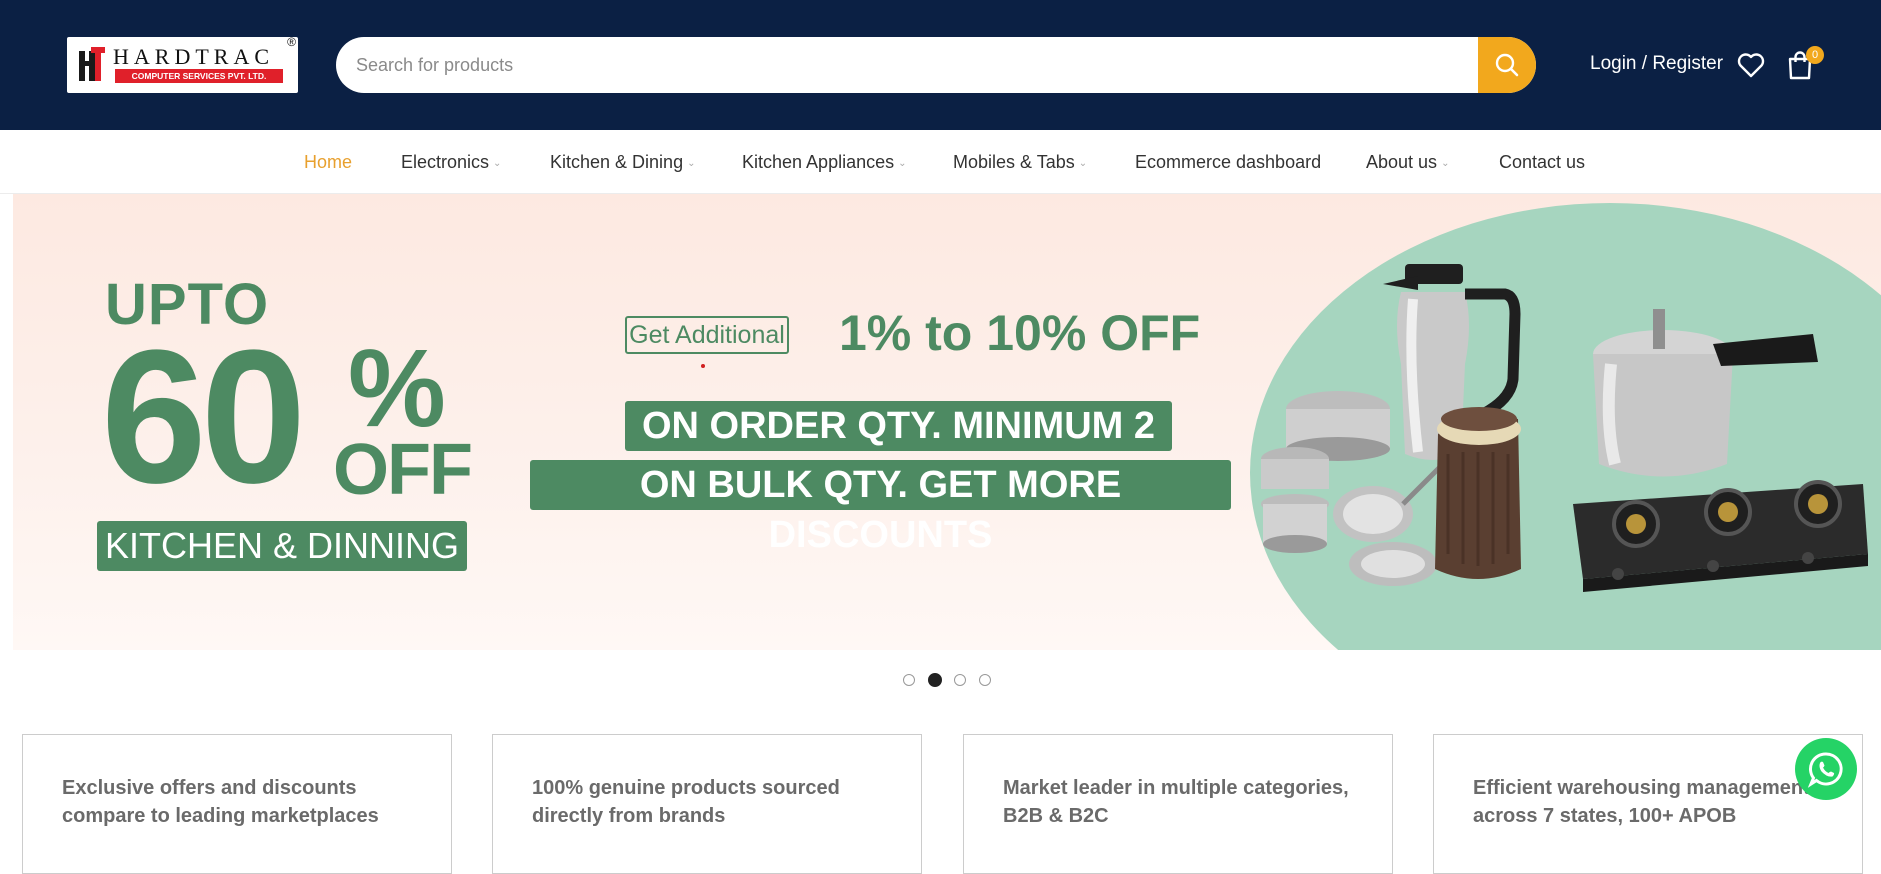 This screenshot has width=1881, height=874. What do you see at coordinates (953, 680) in the screenshot?
I see `slider-pagination` at bounding box center [953, 680].